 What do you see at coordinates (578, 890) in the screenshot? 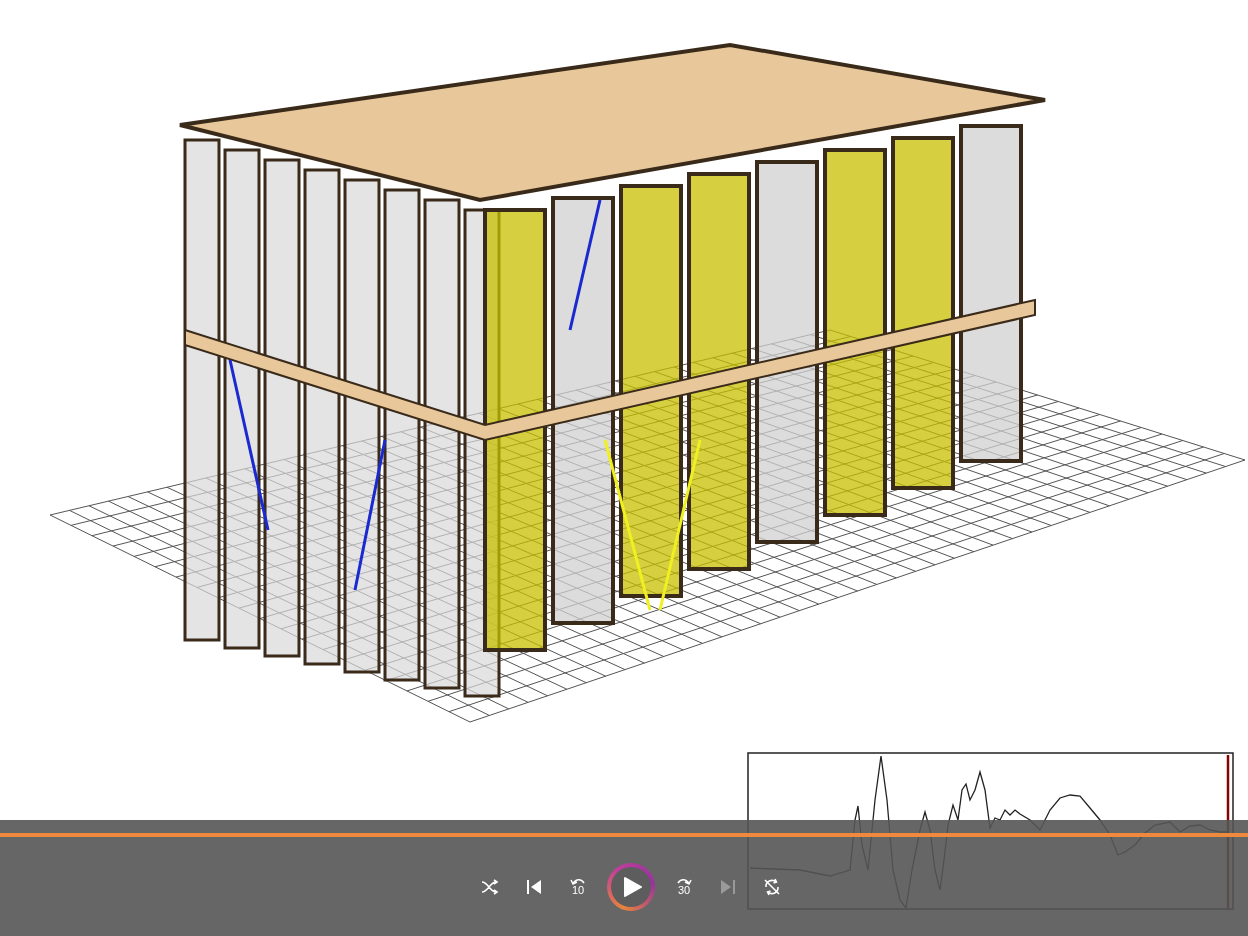
I see `rewind-seconds: 10` at bounding box center [578, 890].